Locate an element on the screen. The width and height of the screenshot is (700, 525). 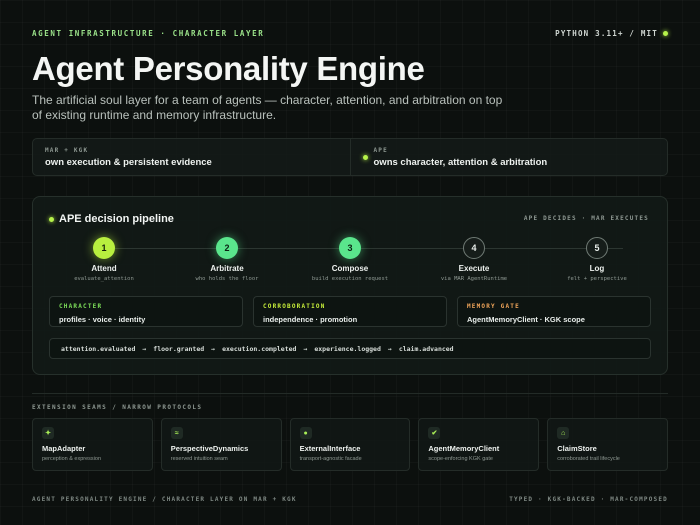
footer-right: TYPED · KGK-BACKED · MAR-COMPOSED is located at coordinates (588, 499).